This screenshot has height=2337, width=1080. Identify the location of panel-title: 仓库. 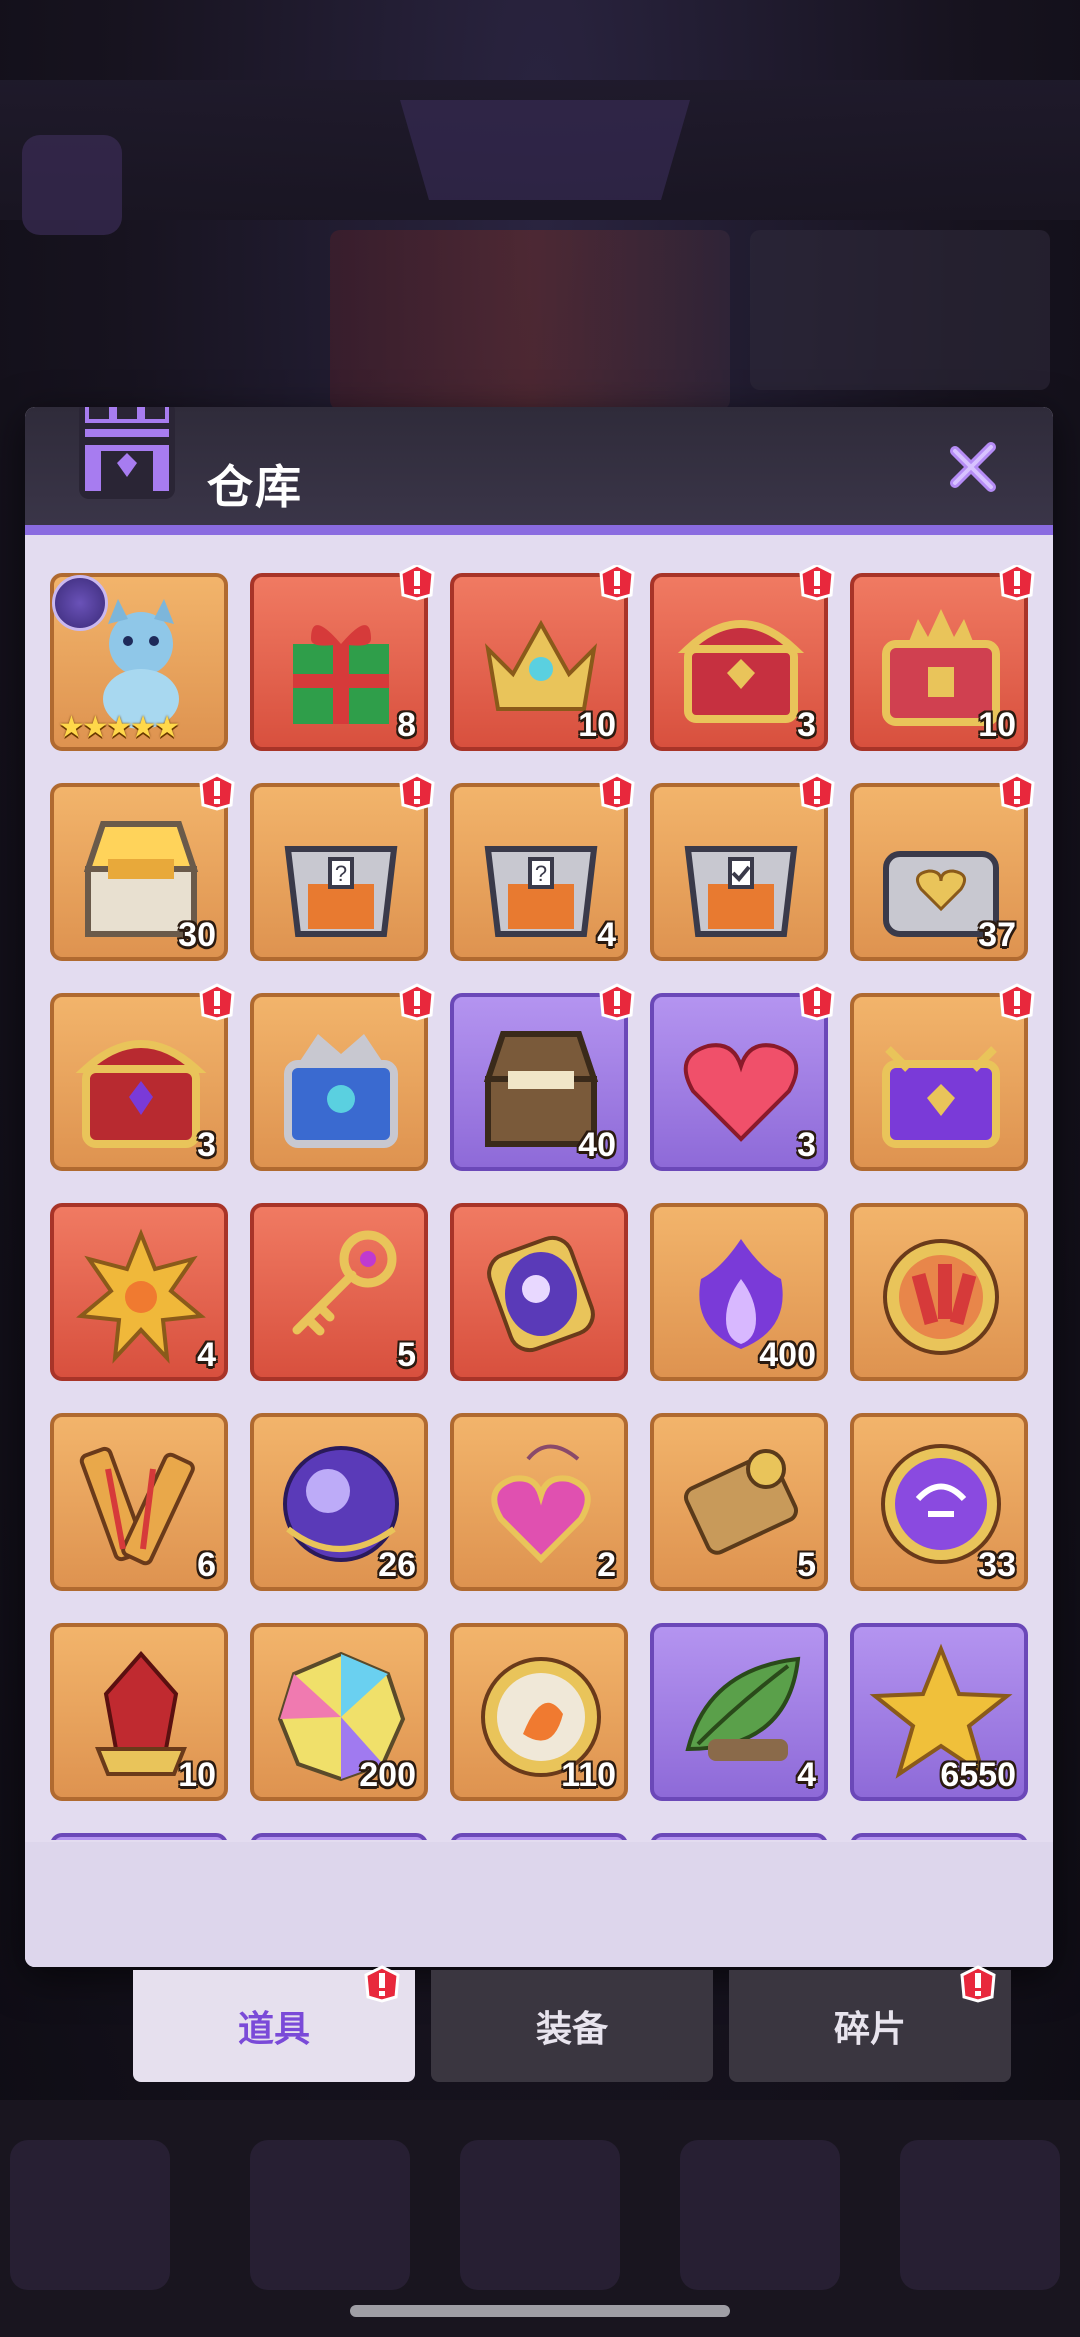
(255, 487).